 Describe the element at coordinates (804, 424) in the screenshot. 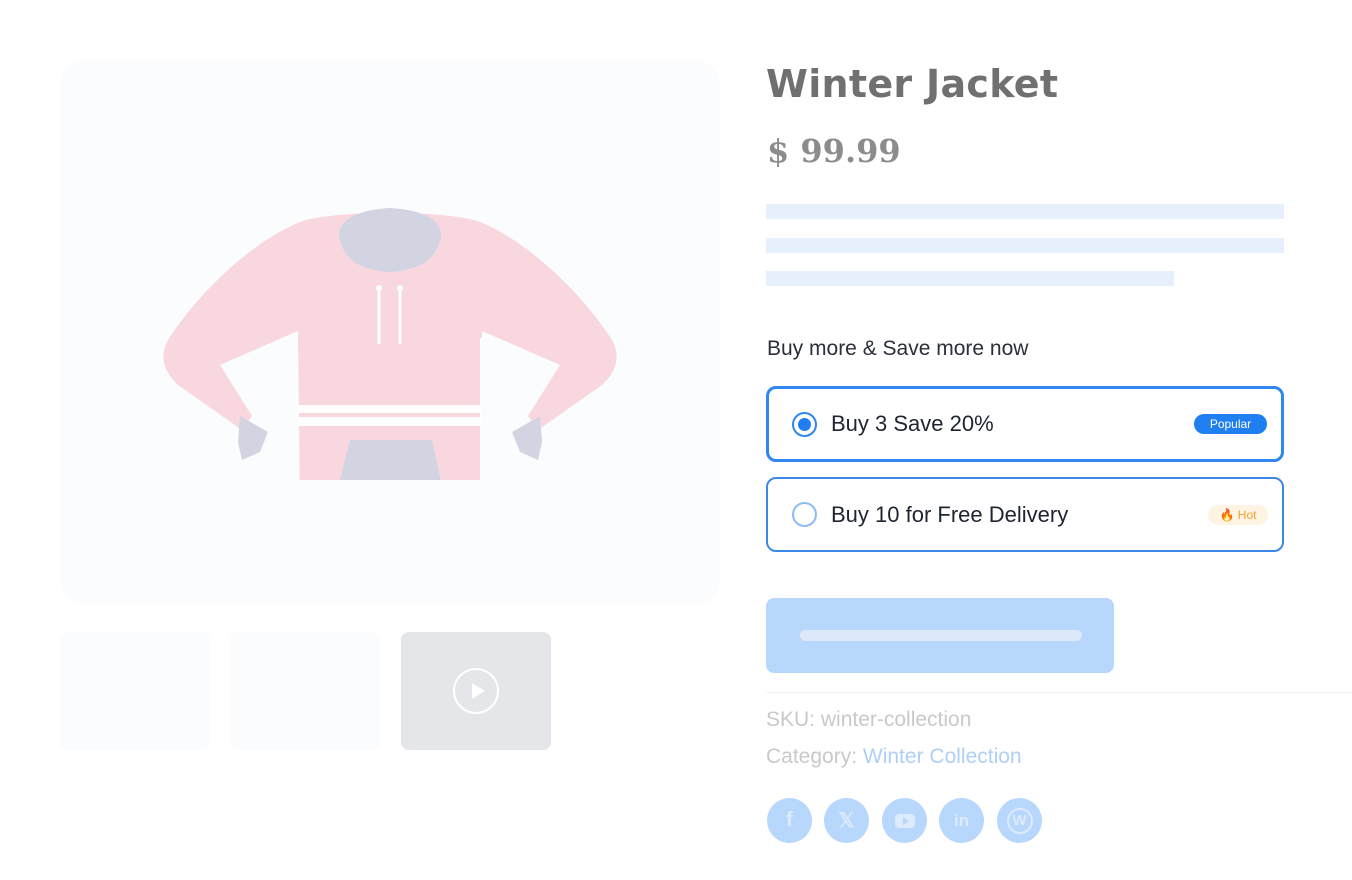

I see `radio-selected-icon` at that location.